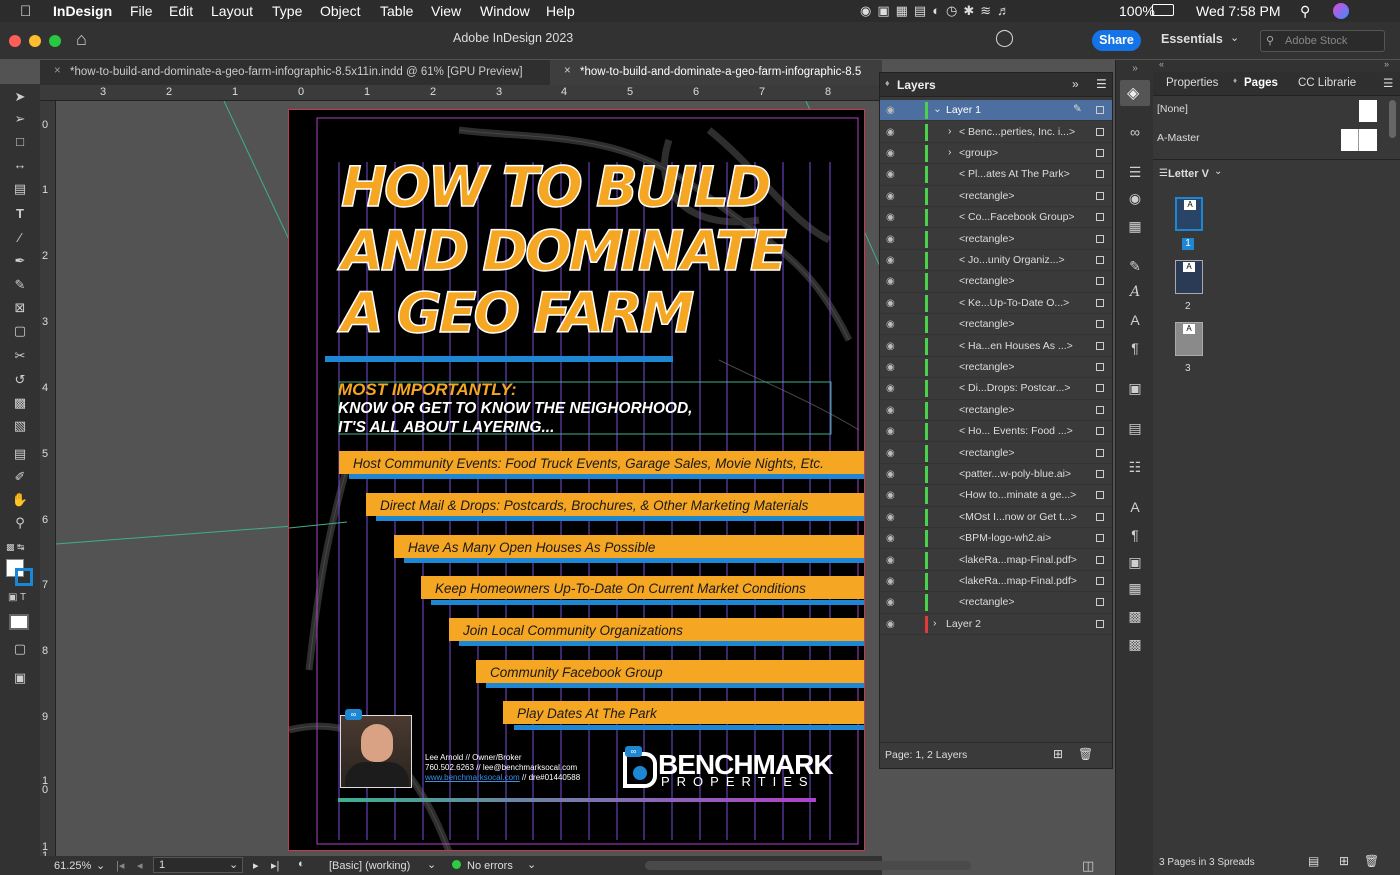 This screenshot has height=875, width=1400. Describe the element at coordinates (515, 409) in the screenshot. I see `subhead-know-neighborhood: KNOW OR GET TO KNOW THE NEIGHORHOOD,` at that location.